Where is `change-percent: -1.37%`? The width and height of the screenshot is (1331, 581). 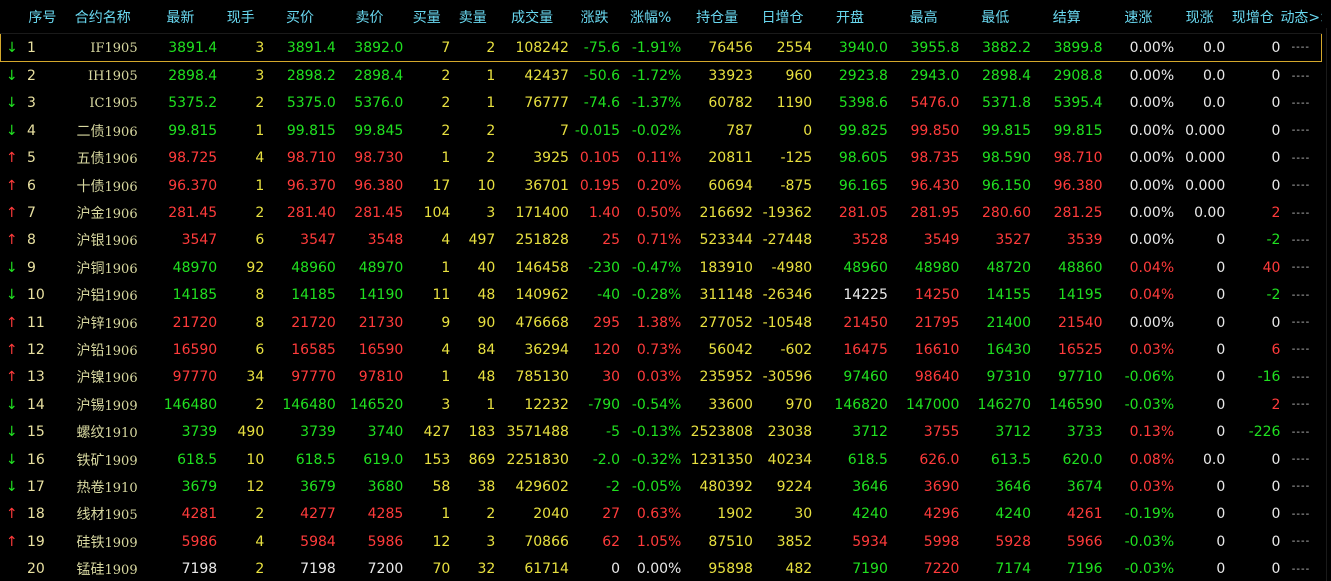 change-percent: -1.37% is located at coordinates (656, 103).